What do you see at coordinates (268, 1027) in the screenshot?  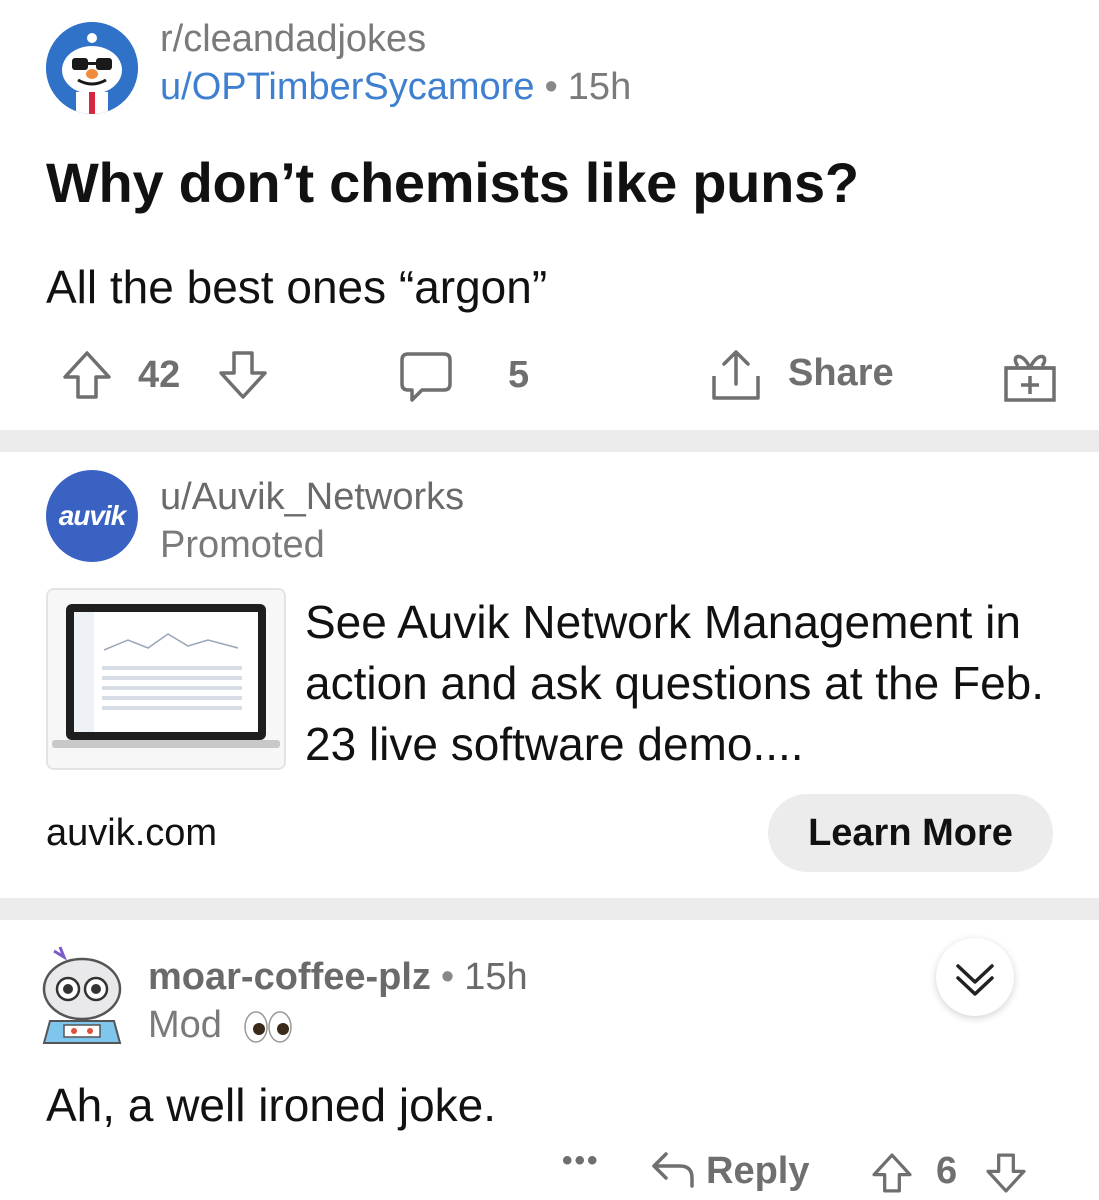 I see `eyes-emoji-icon` at bounding box center [268, 1027].